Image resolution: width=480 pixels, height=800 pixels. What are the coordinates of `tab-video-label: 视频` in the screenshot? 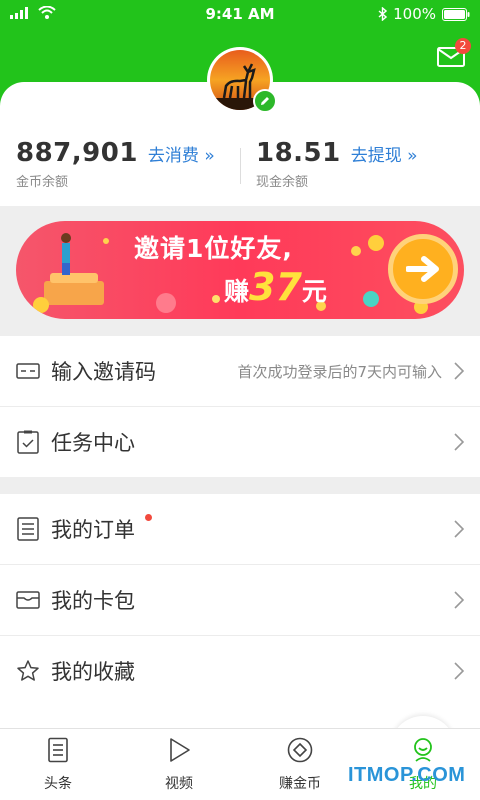 It's located at (179, 784).